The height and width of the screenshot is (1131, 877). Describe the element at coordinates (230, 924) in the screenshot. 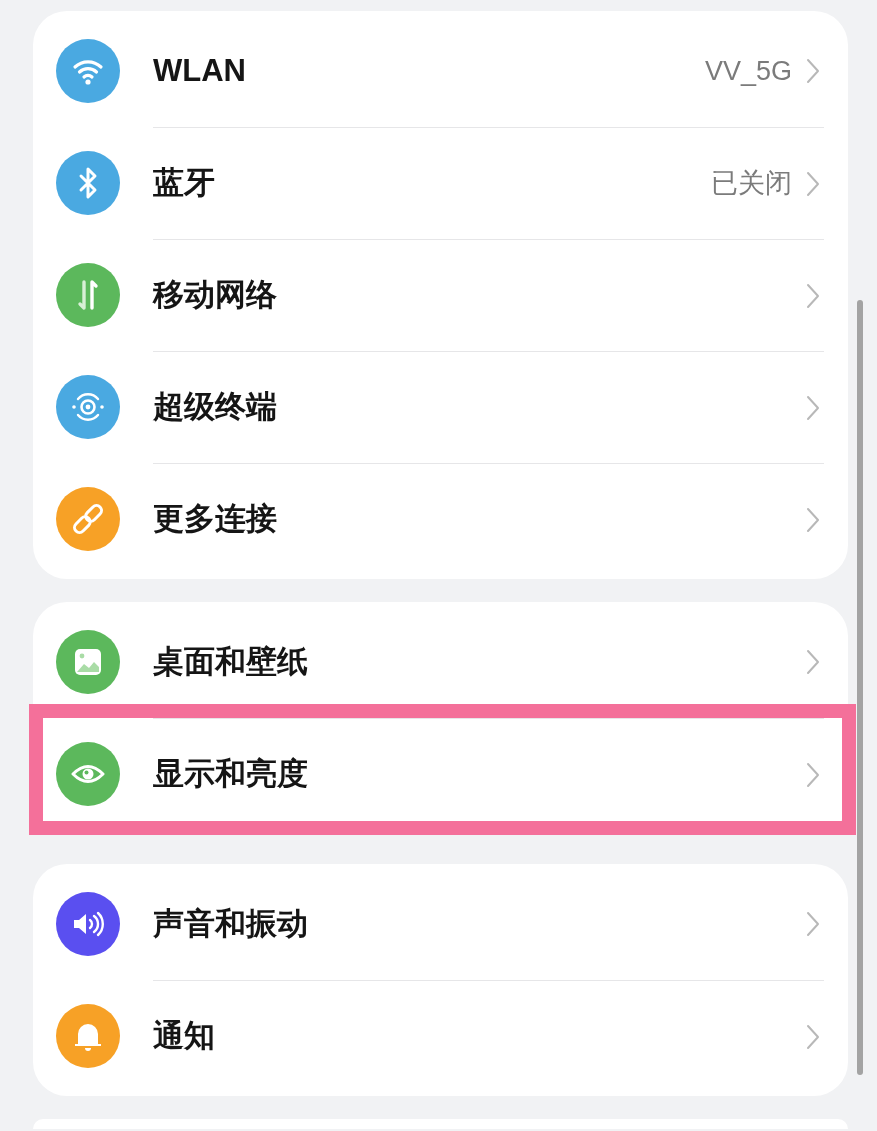

I see `setting-label: 声音和振动` at that location.